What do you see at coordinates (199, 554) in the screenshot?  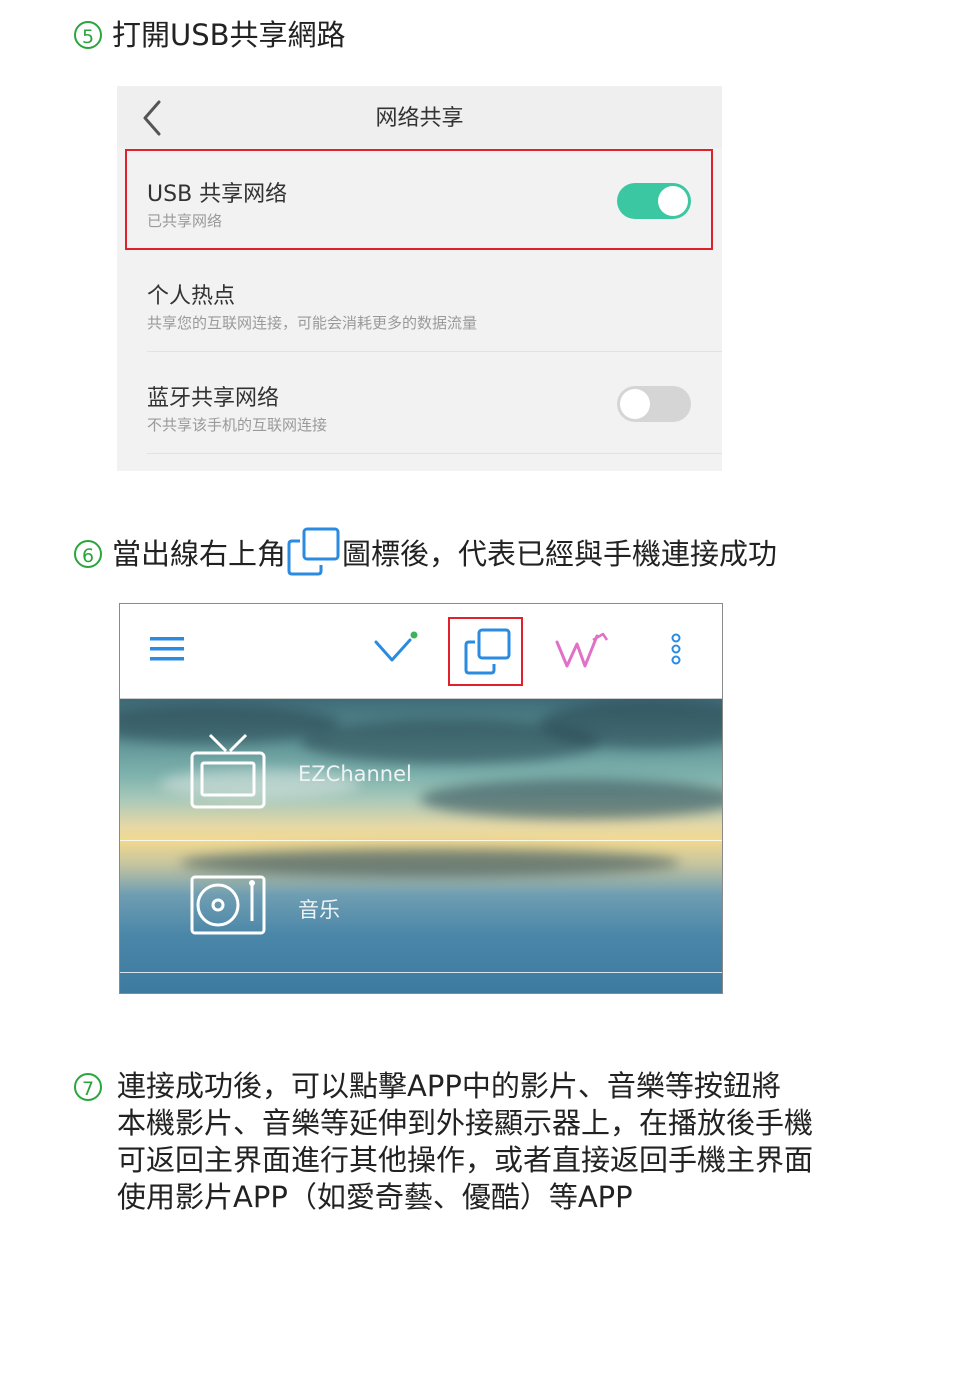 I see `step-text-before: 當出線右上角` at bounding box center [199, 554].